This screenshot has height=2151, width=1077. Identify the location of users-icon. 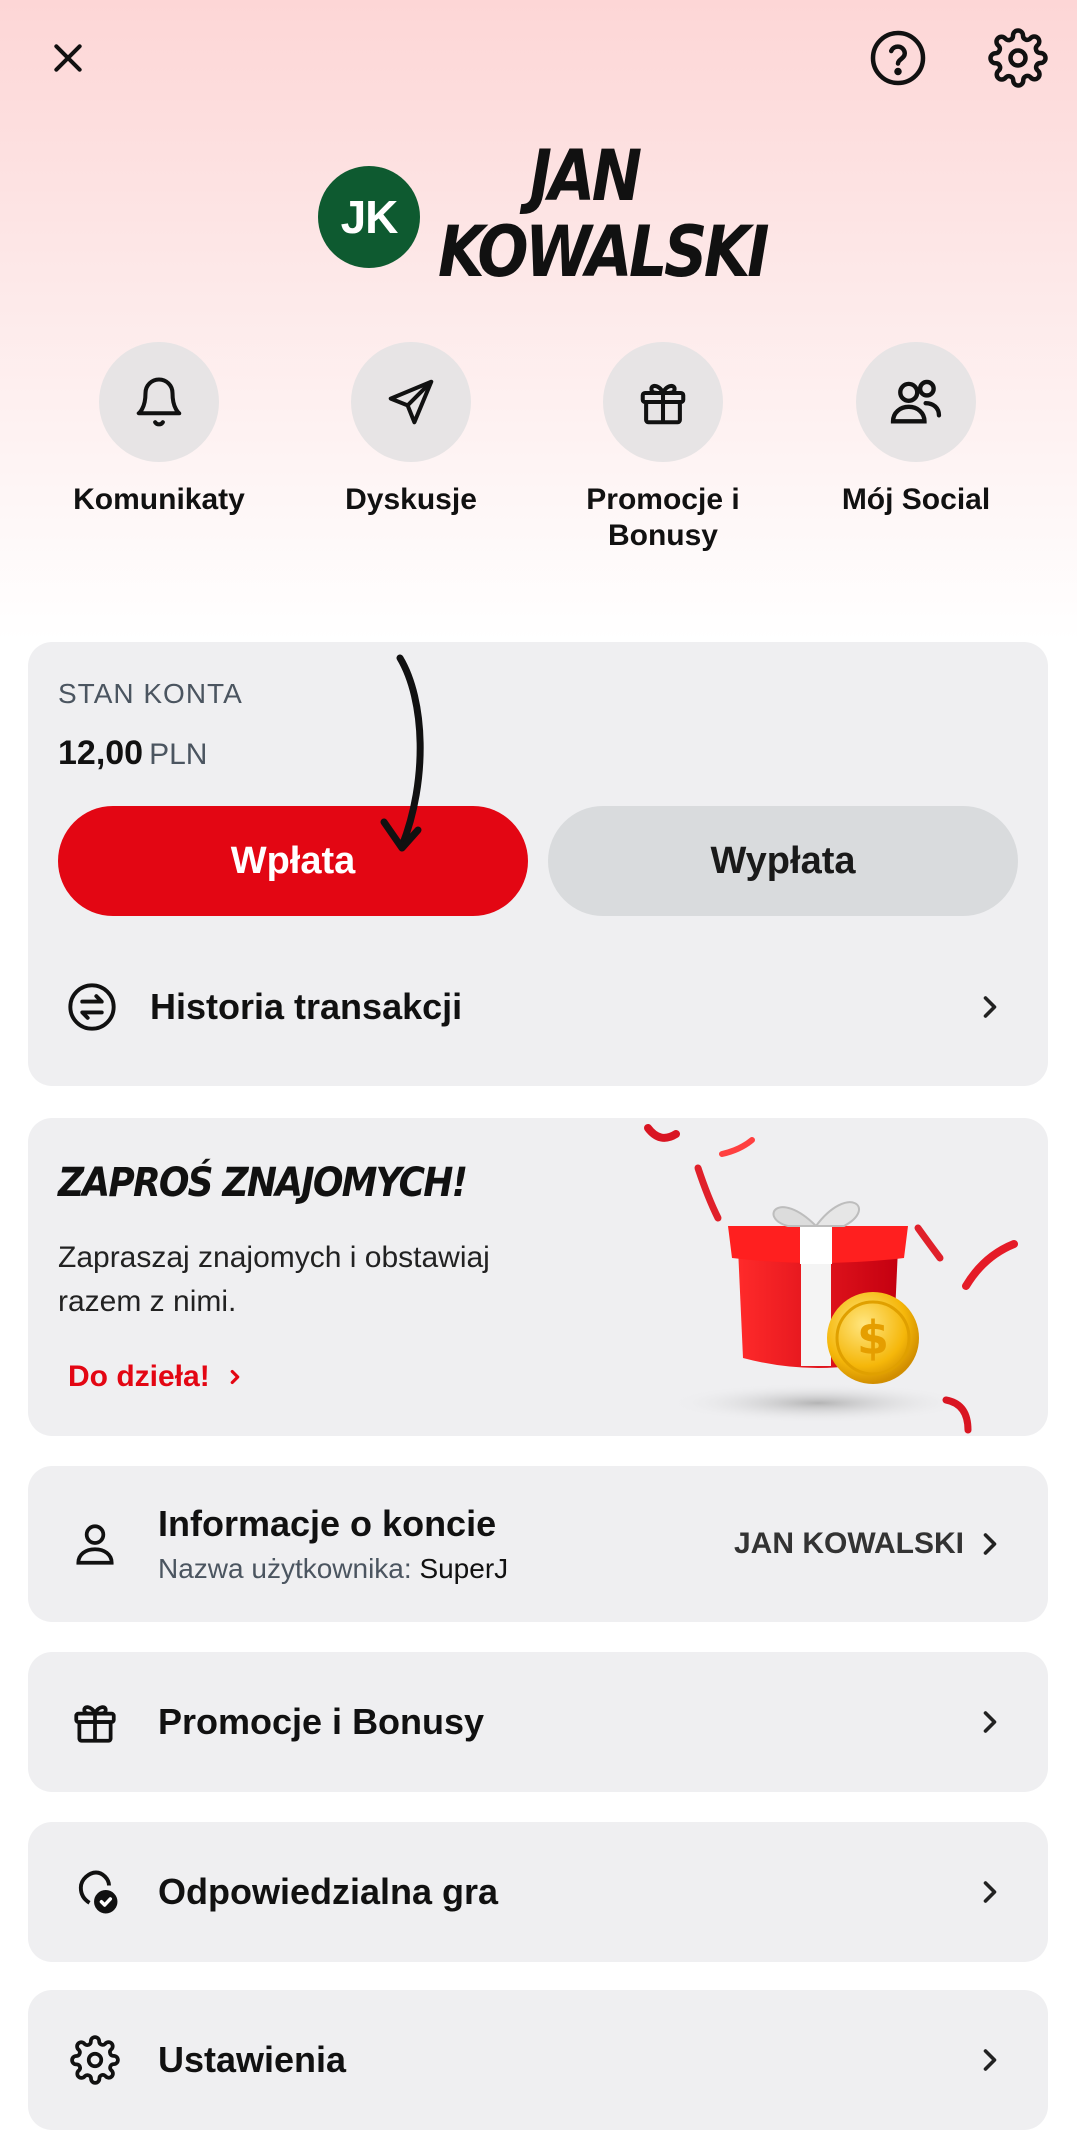
(916, 401).